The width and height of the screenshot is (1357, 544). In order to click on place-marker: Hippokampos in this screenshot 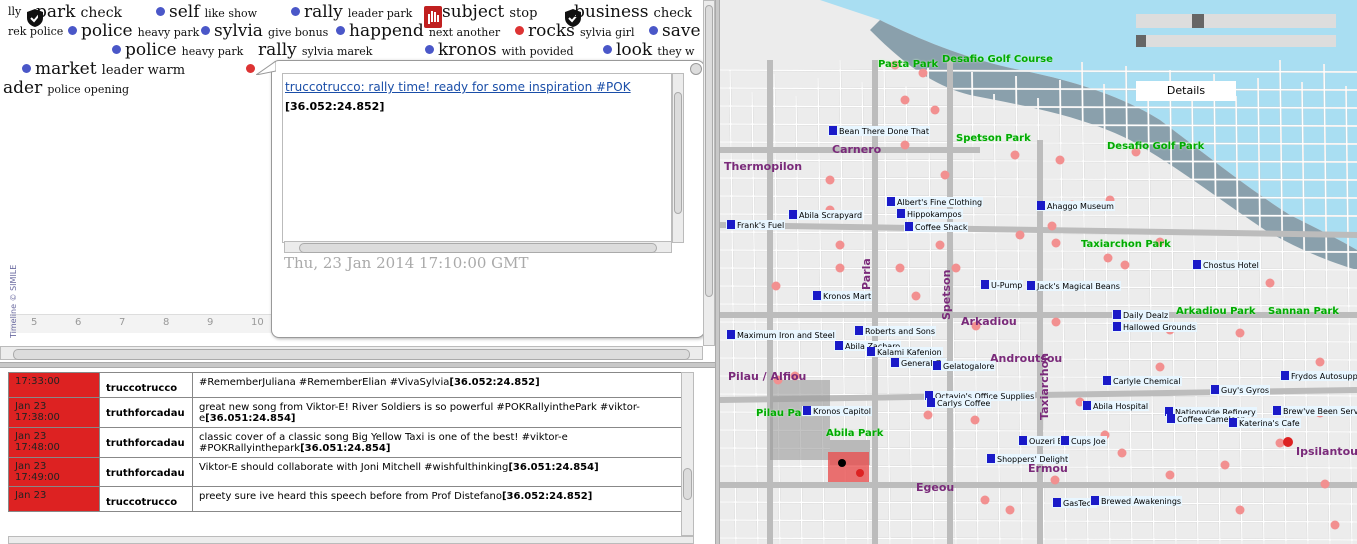, I will do `click(929, 214)`.